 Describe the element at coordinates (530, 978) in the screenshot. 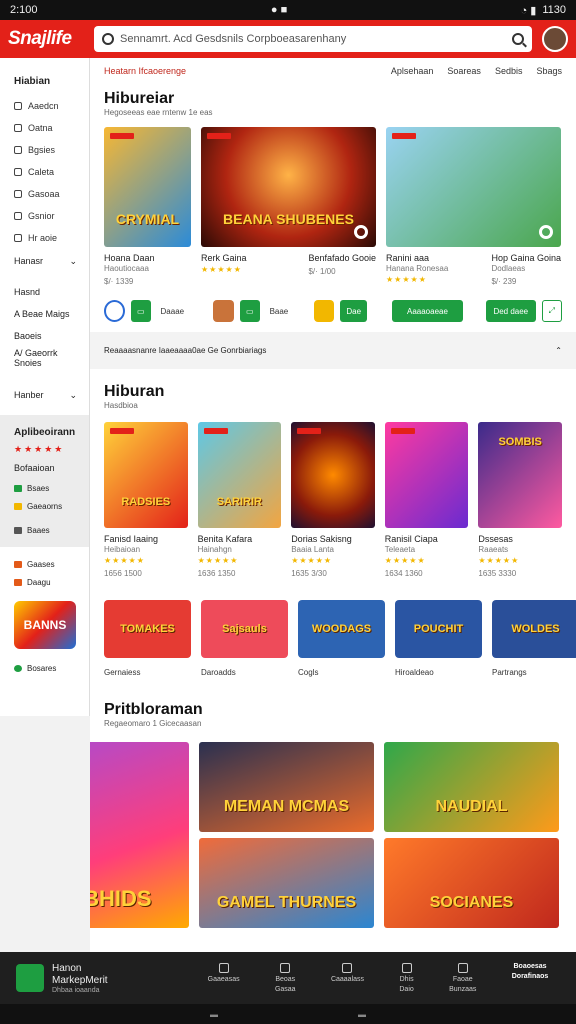

I see `nav-item-active: Boaoesas Dorafinaos` at that location.